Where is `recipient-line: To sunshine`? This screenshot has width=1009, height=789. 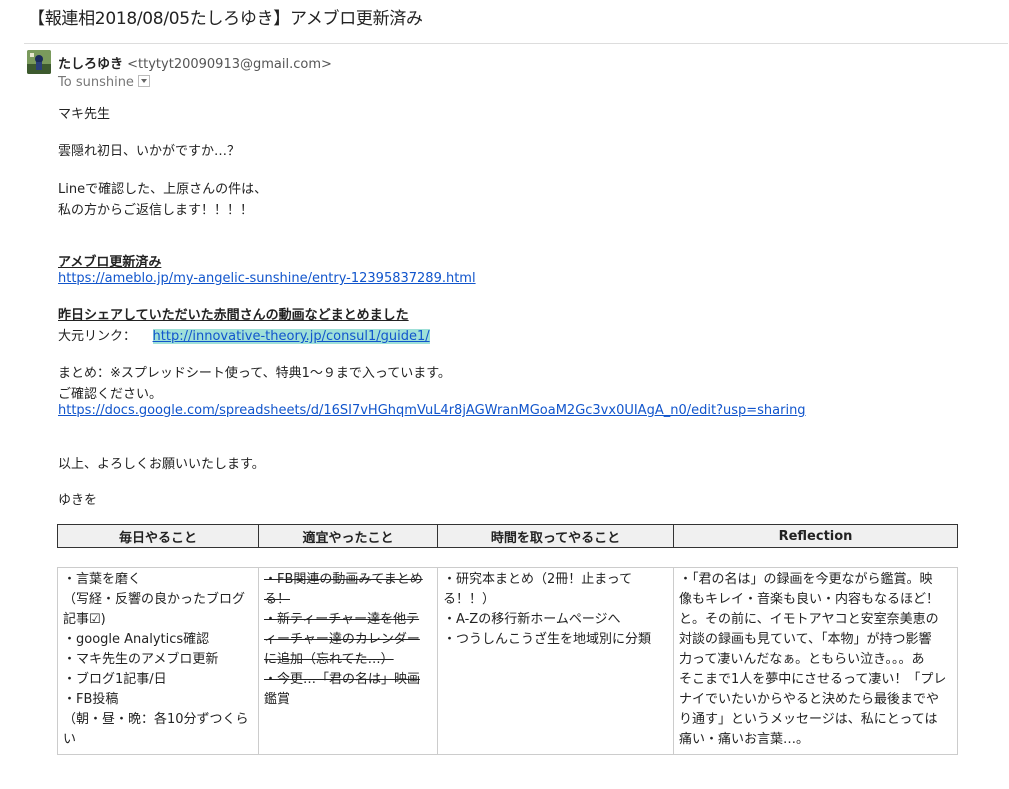
recipient-line: To sunshine is located at coordinates (104, 82).